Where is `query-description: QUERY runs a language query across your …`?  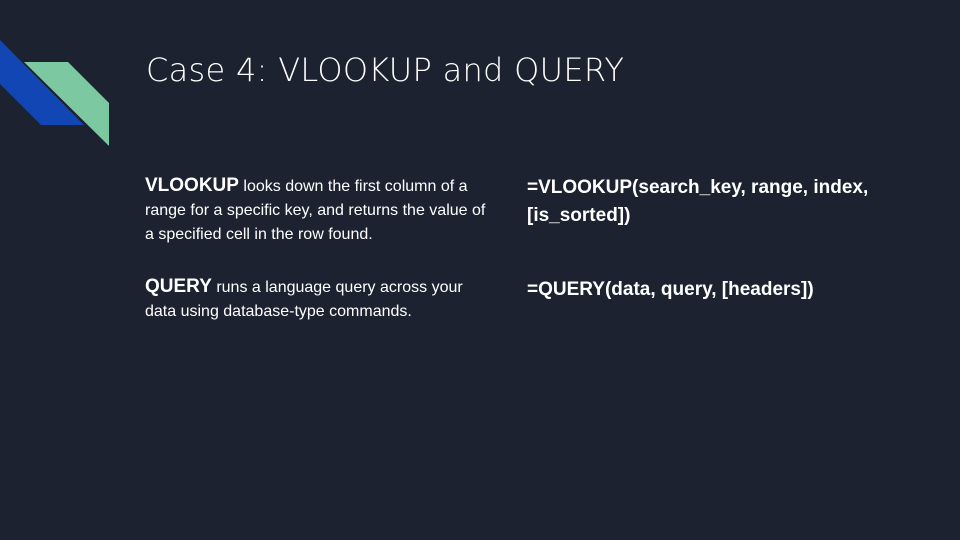 query-description: QUERY runs a language query across your … is located at coordinates (320, 299).